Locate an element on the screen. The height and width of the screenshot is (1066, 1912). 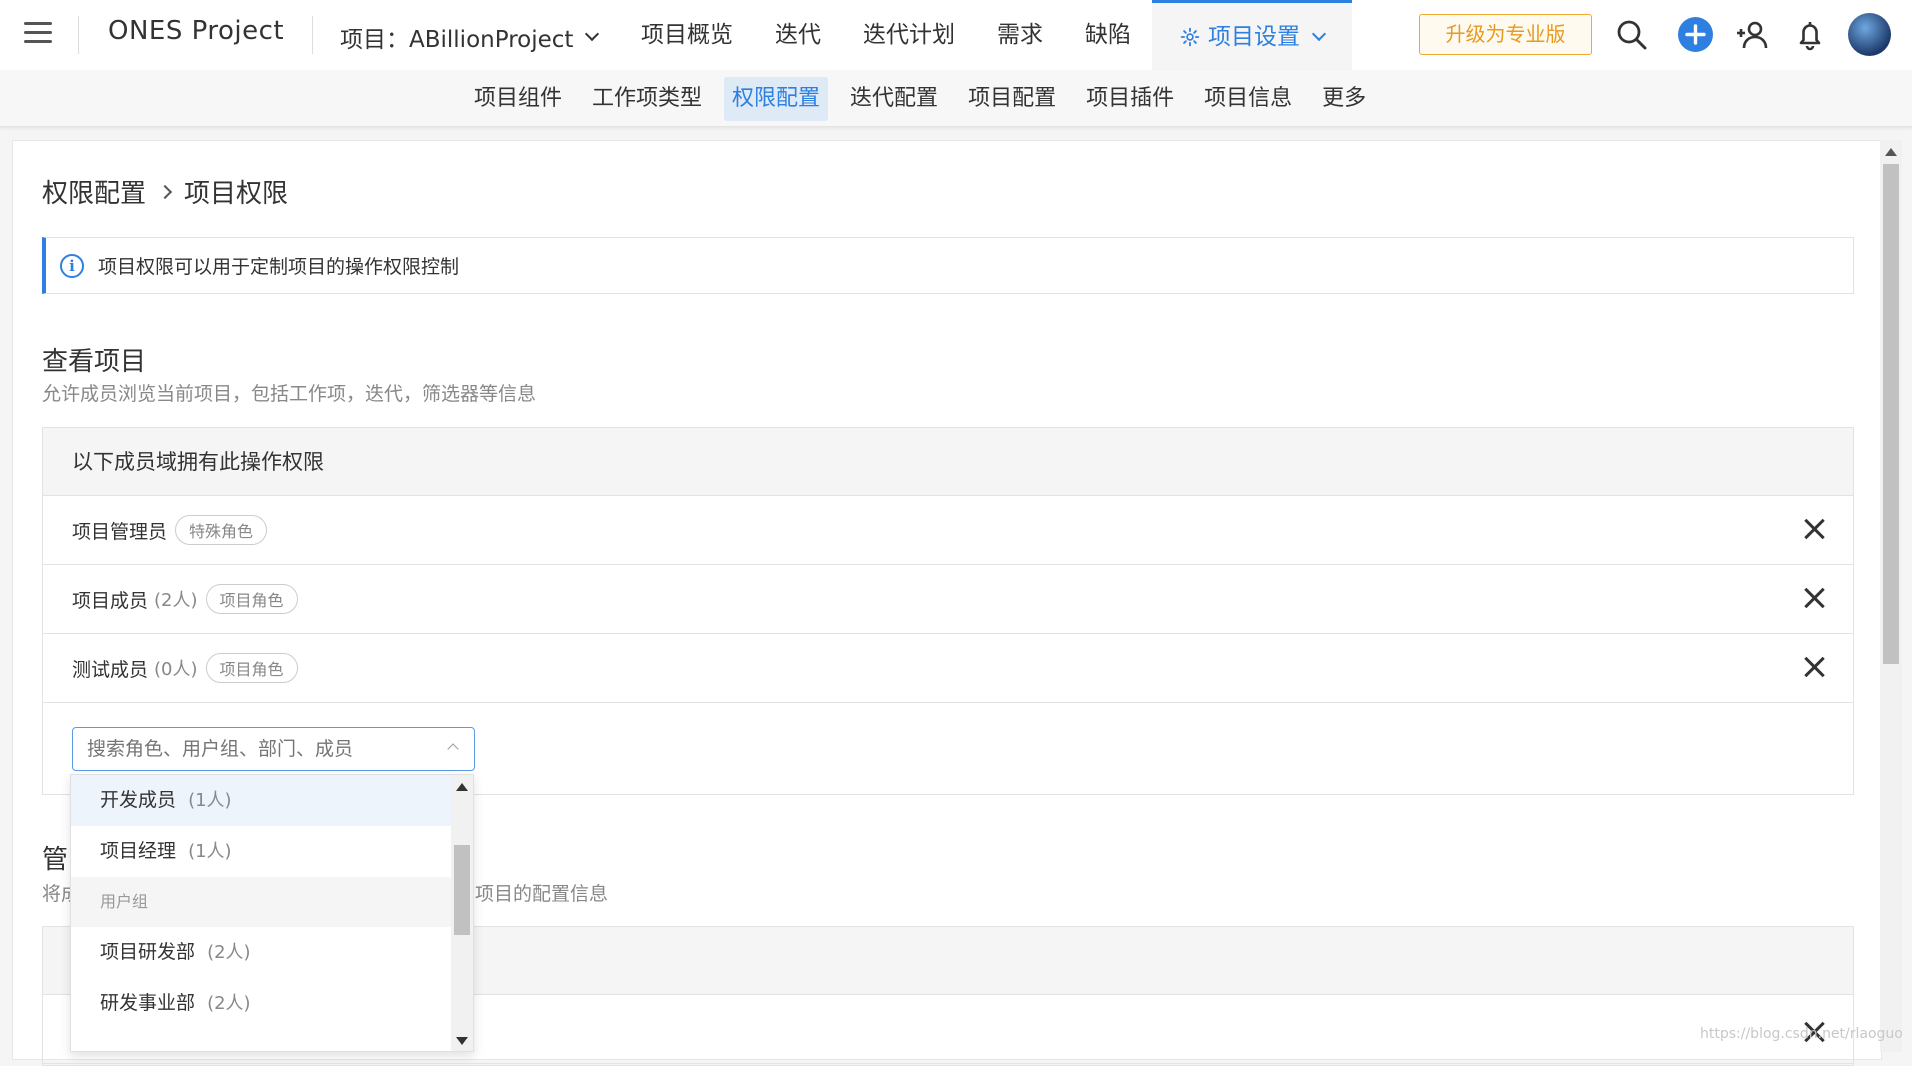
role-tag: 特殊角色 is located at coordinates (221, 530).